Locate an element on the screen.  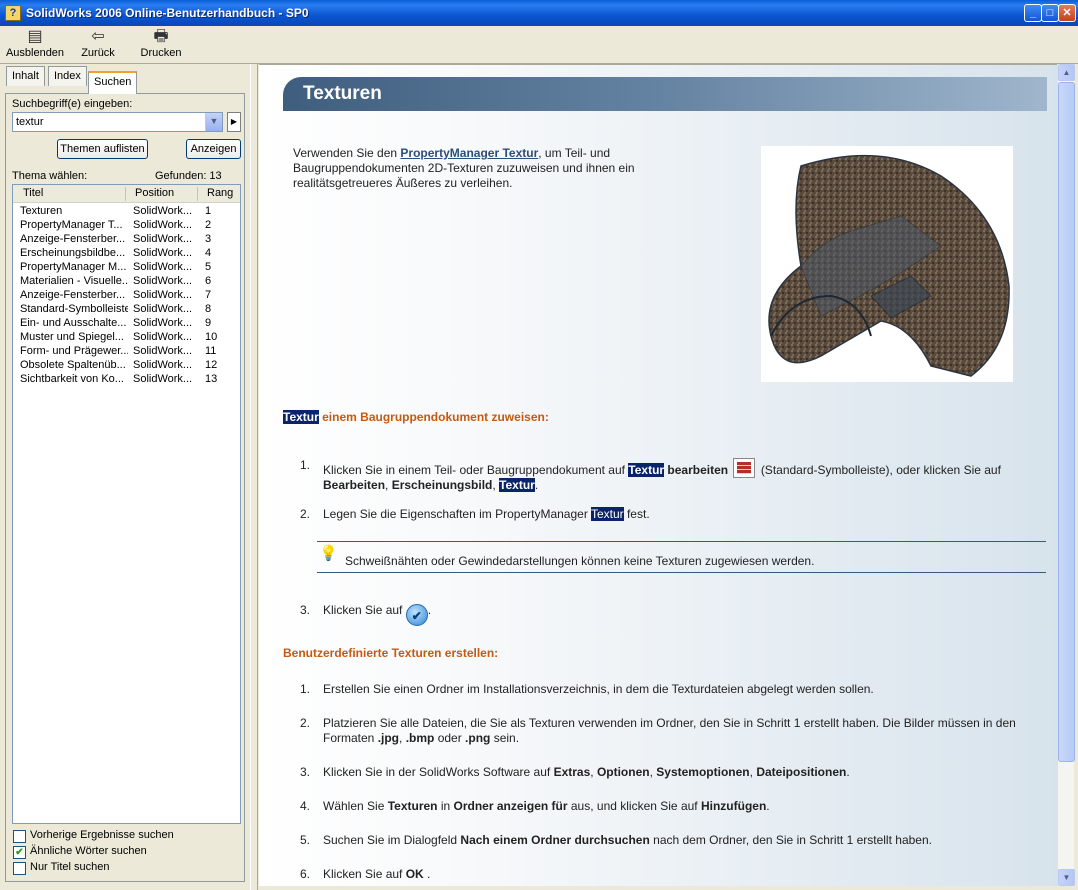
hide-button: ▤ Ausblenden is located at coordinates (35, 45).